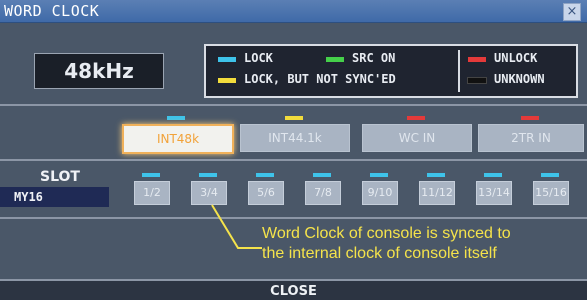 The image size is (587, 300). What do you see at coordinates (293, 289) in the screenshot?
I see `close-button: CLOSE` at bounding box center [293, 289].